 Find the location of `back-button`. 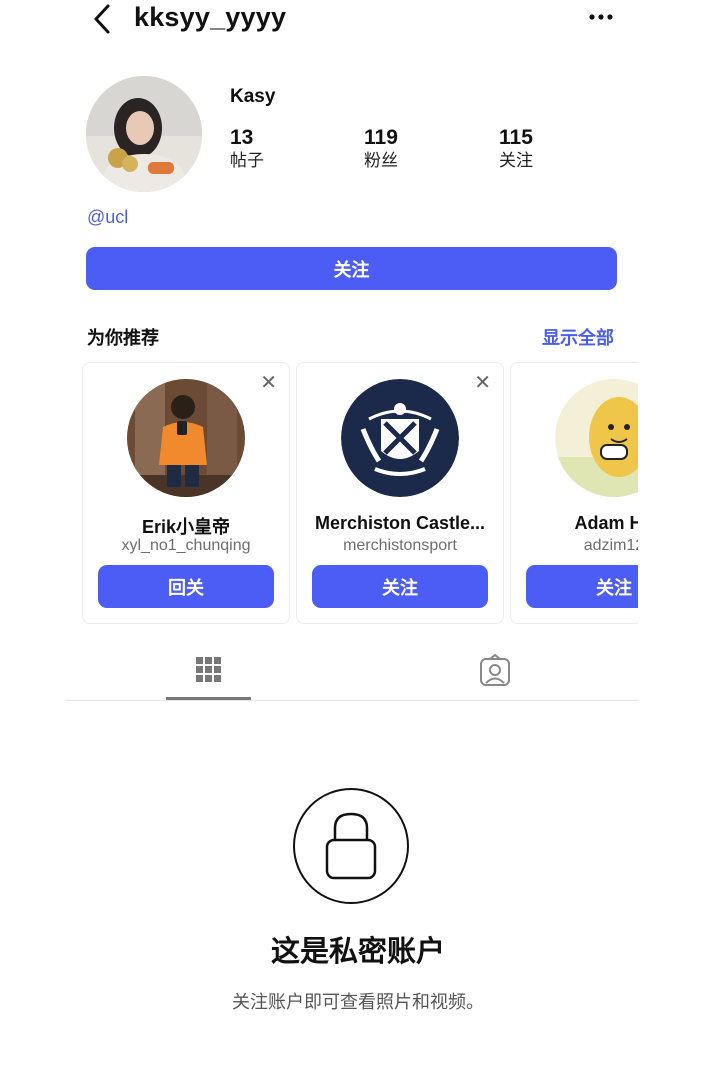

back-button is located at coordinates (103, 19).